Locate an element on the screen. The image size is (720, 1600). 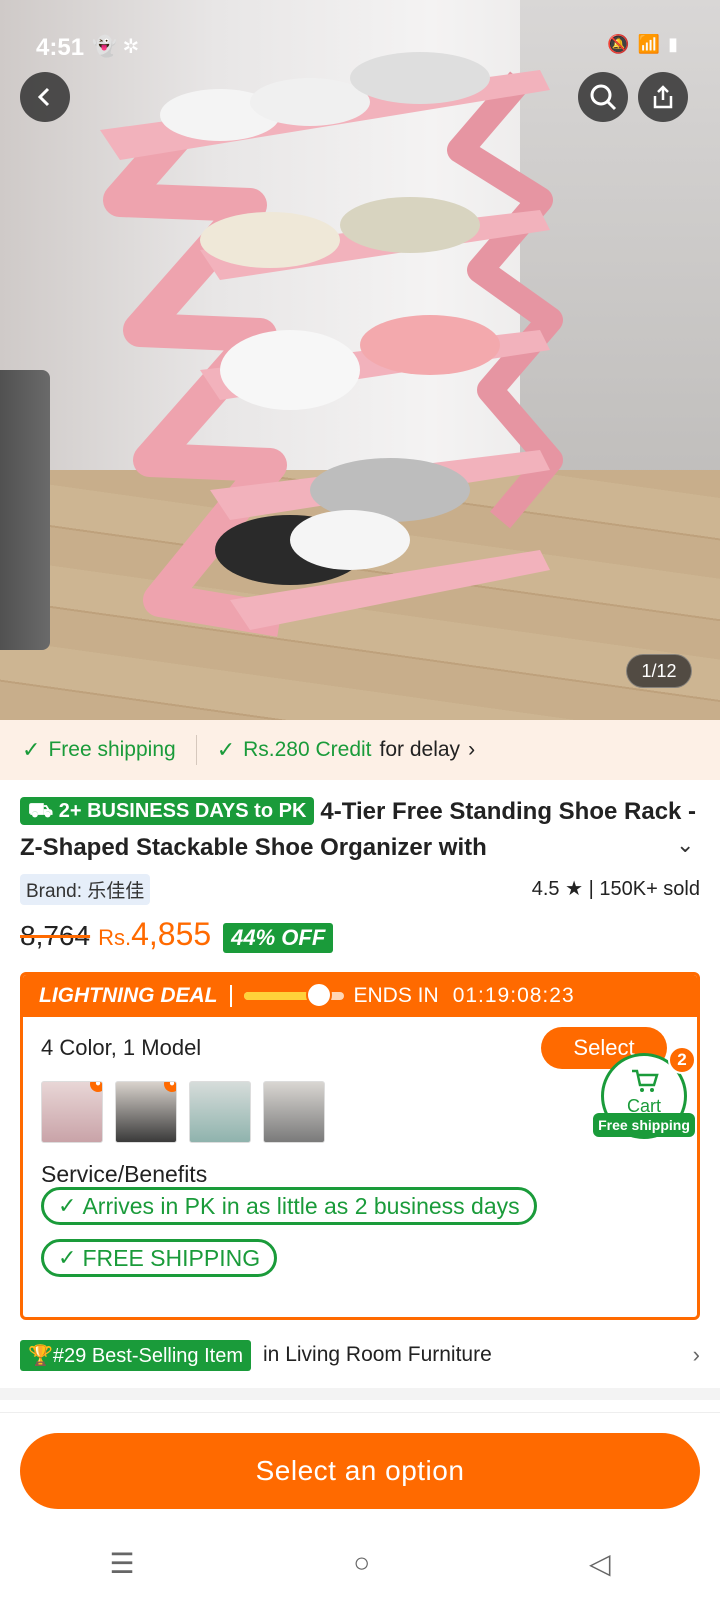
search-button is located at coordinates (603, 97).